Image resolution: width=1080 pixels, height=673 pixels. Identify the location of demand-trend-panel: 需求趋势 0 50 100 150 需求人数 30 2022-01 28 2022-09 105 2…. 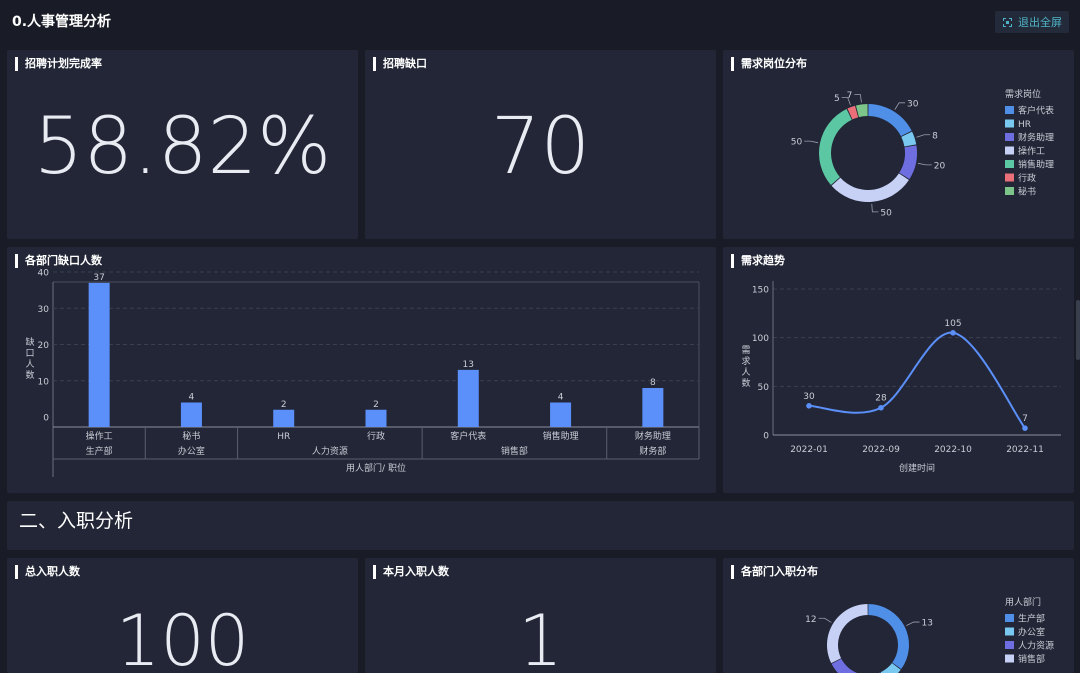
(898, 370).